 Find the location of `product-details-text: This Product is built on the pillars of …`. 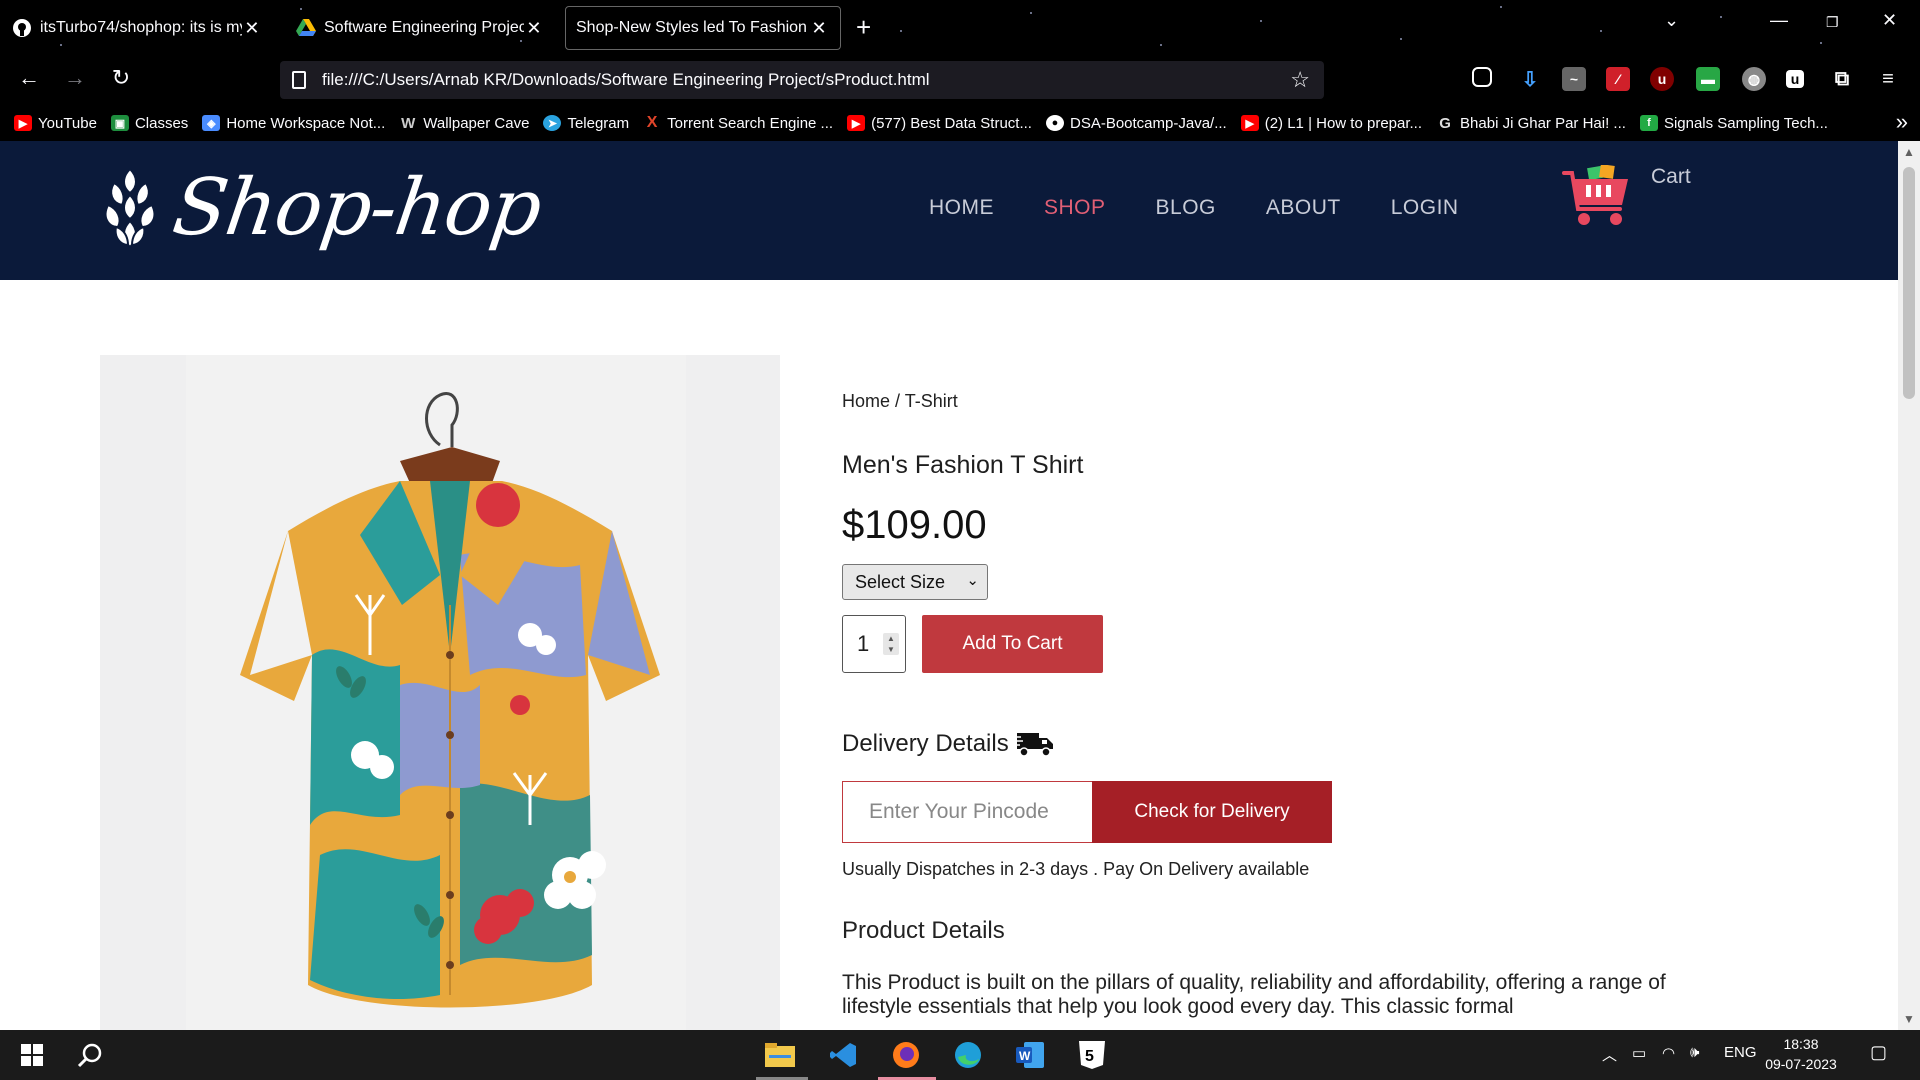

product-details-text: This Product is built on the pillars of … is located at coordinates (1254, 994).